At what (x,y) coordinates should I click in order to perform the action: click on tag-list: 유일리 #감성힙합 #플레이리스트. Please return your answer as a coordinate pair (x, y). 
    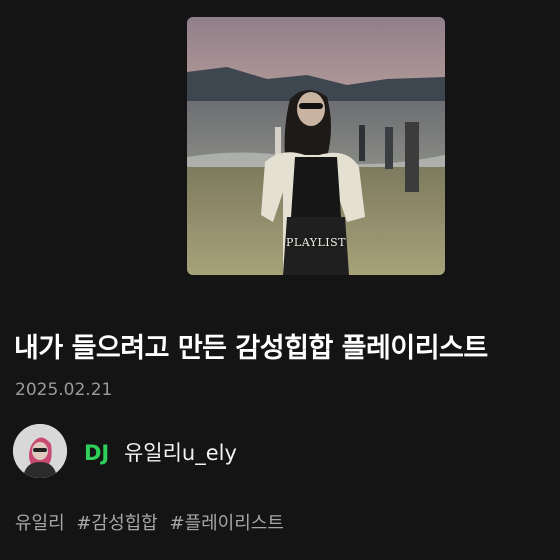
    Looking at the image, I should click on (152, 522).